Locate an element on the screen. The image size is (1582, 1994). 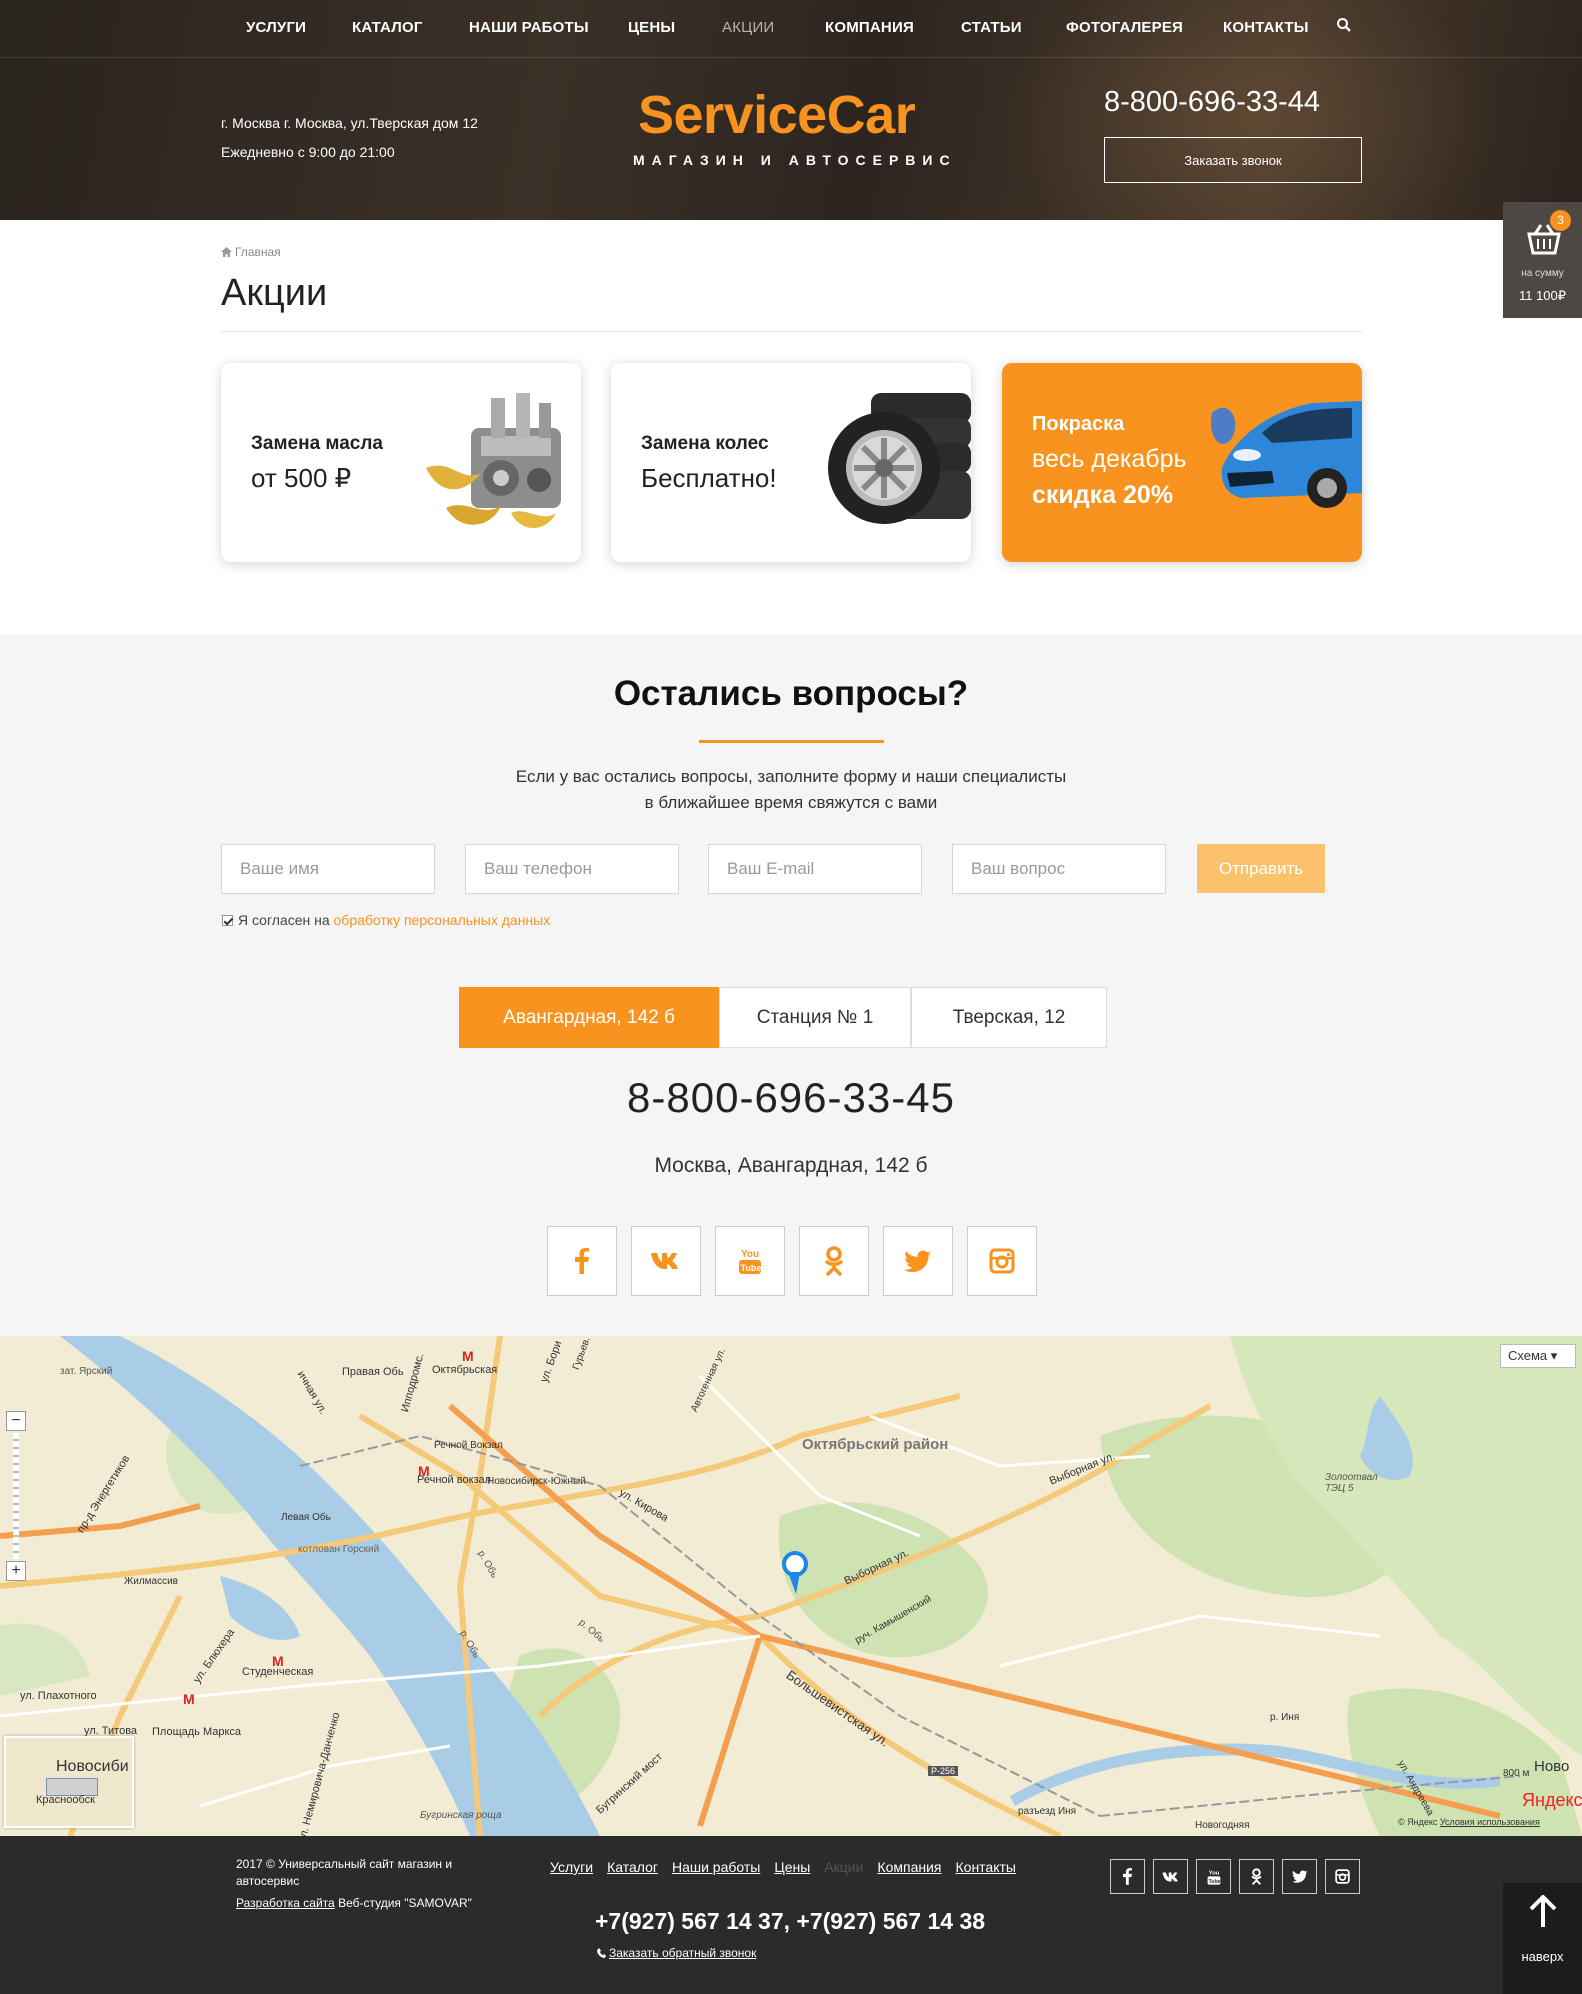
send-button: Отправить is located at coordinates (1261, 868).